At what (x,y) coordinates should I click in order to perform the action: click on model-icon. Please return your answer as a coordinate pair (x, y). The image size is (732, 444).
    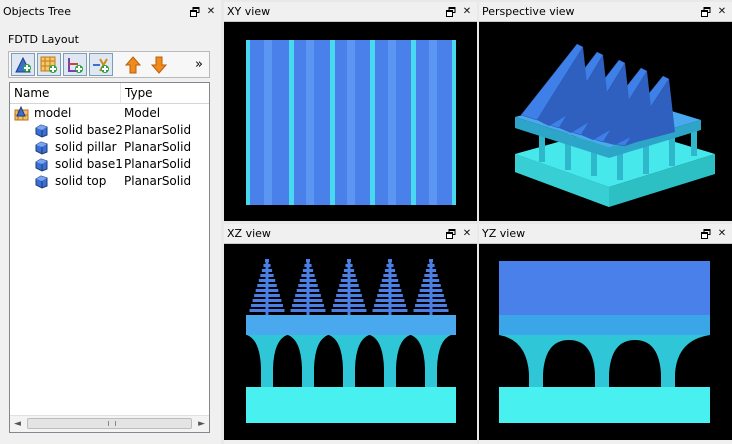
    Looking at the image, I should click on (21, 113).